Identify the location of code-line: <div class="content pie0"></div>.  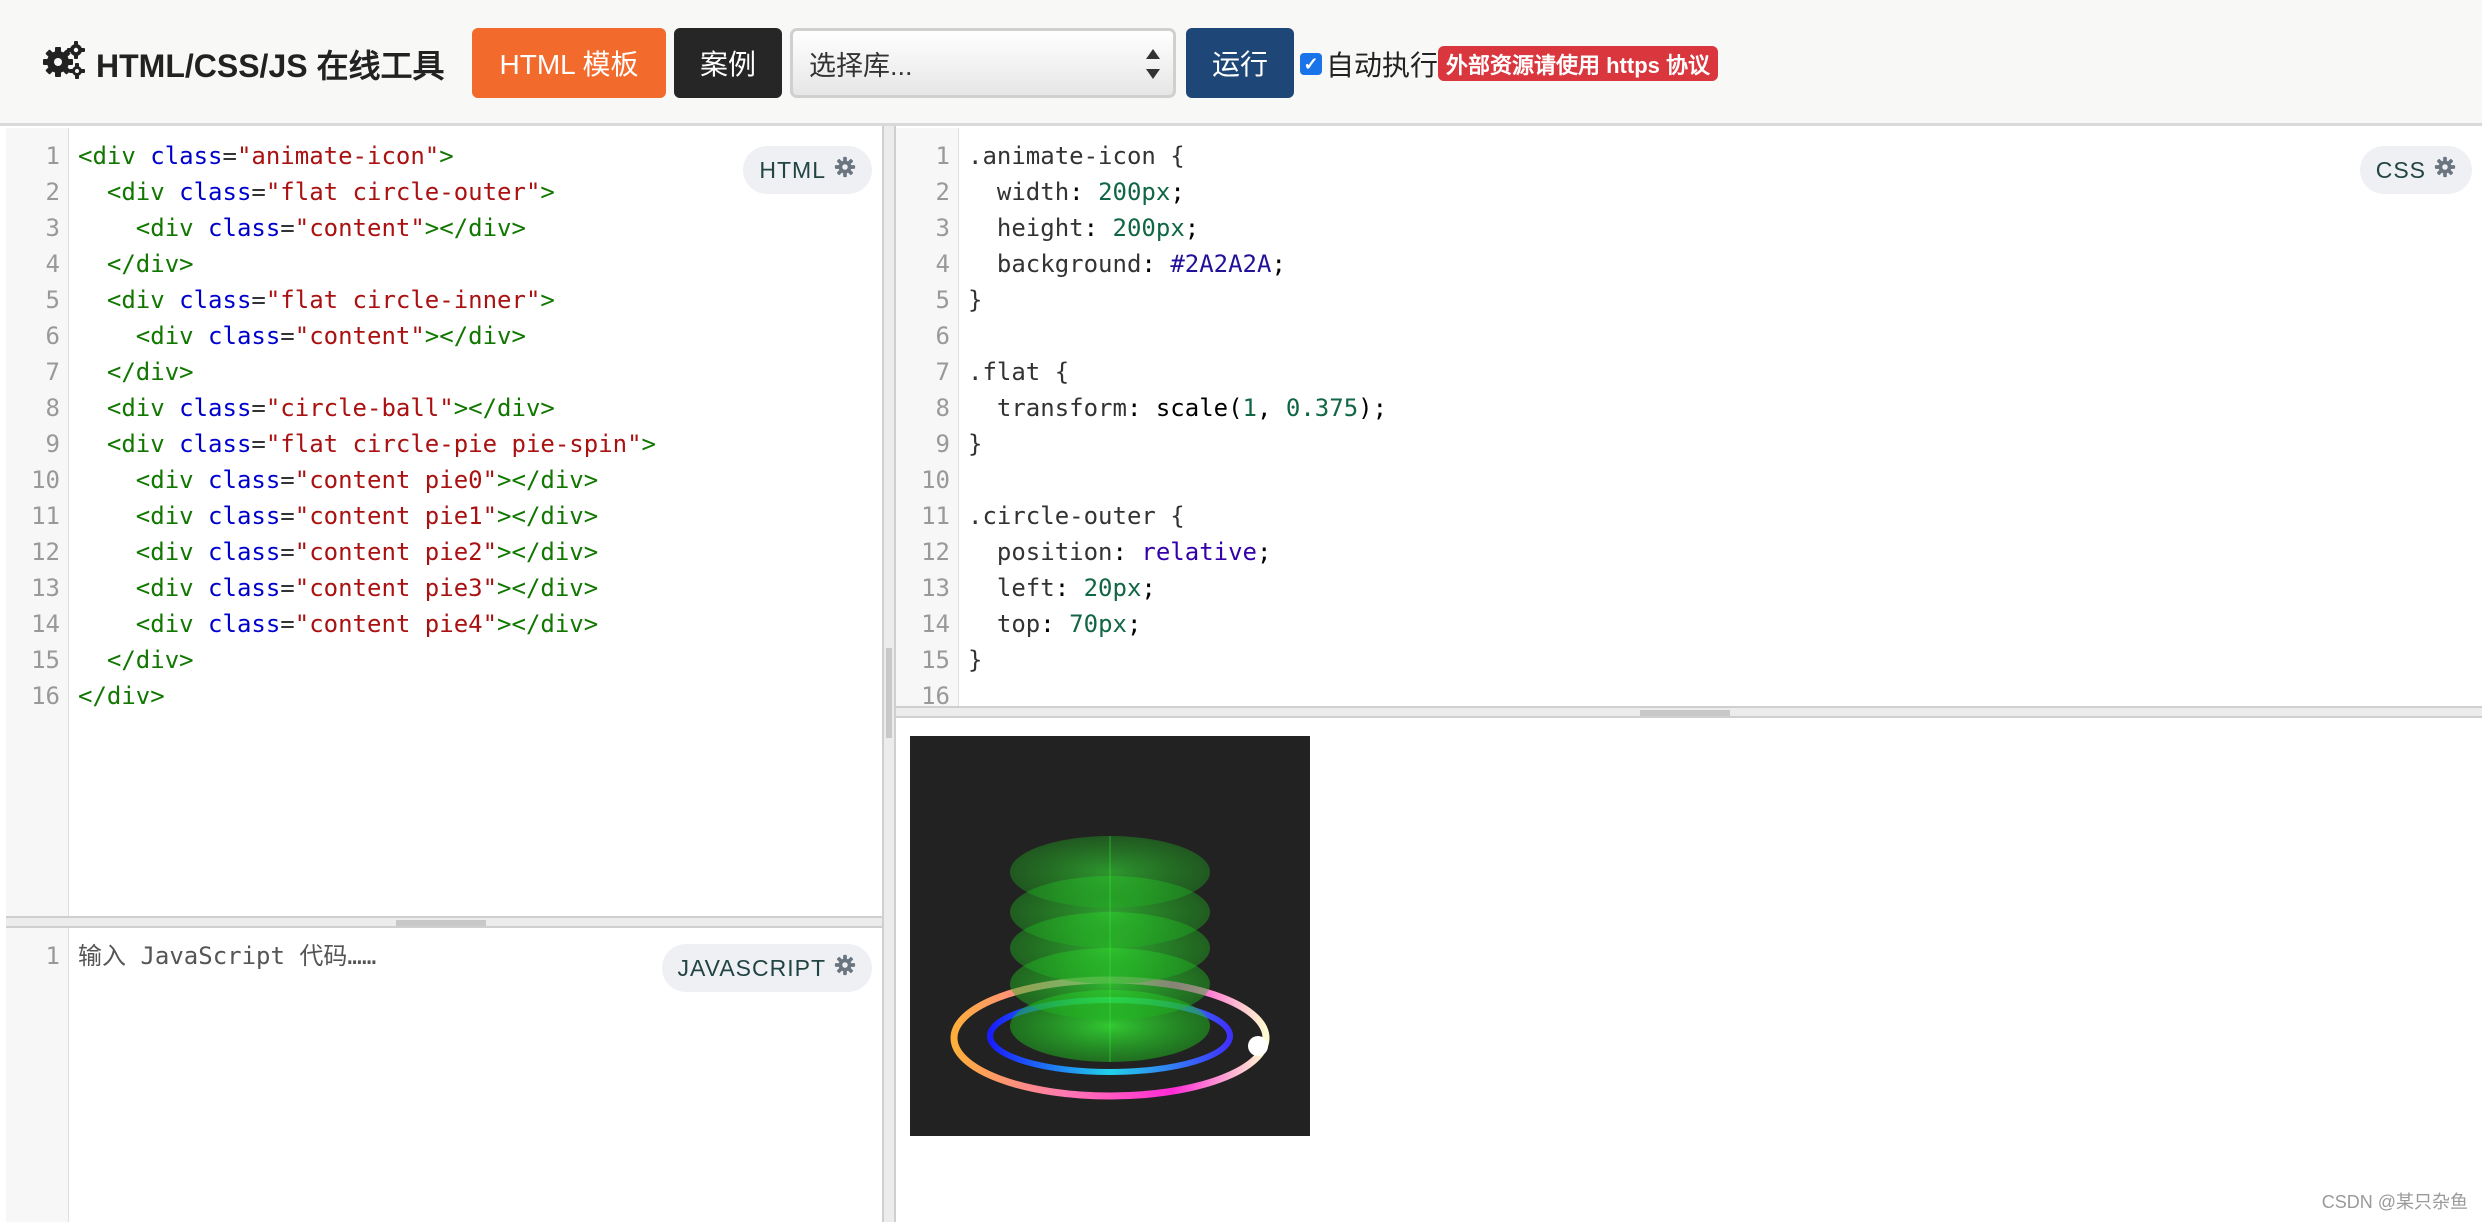
(338, 480).